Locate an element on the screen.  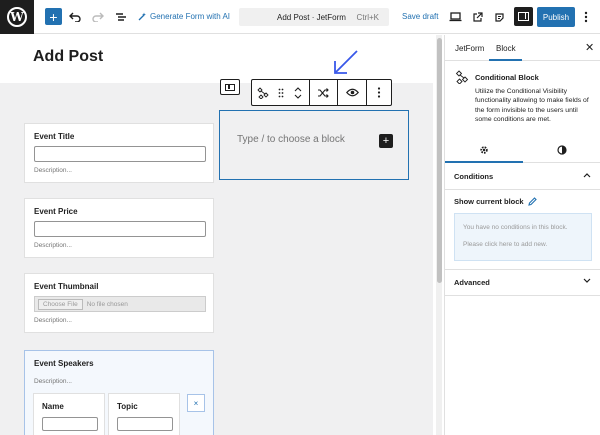
visibility-button is located at coordinates (353, 92).